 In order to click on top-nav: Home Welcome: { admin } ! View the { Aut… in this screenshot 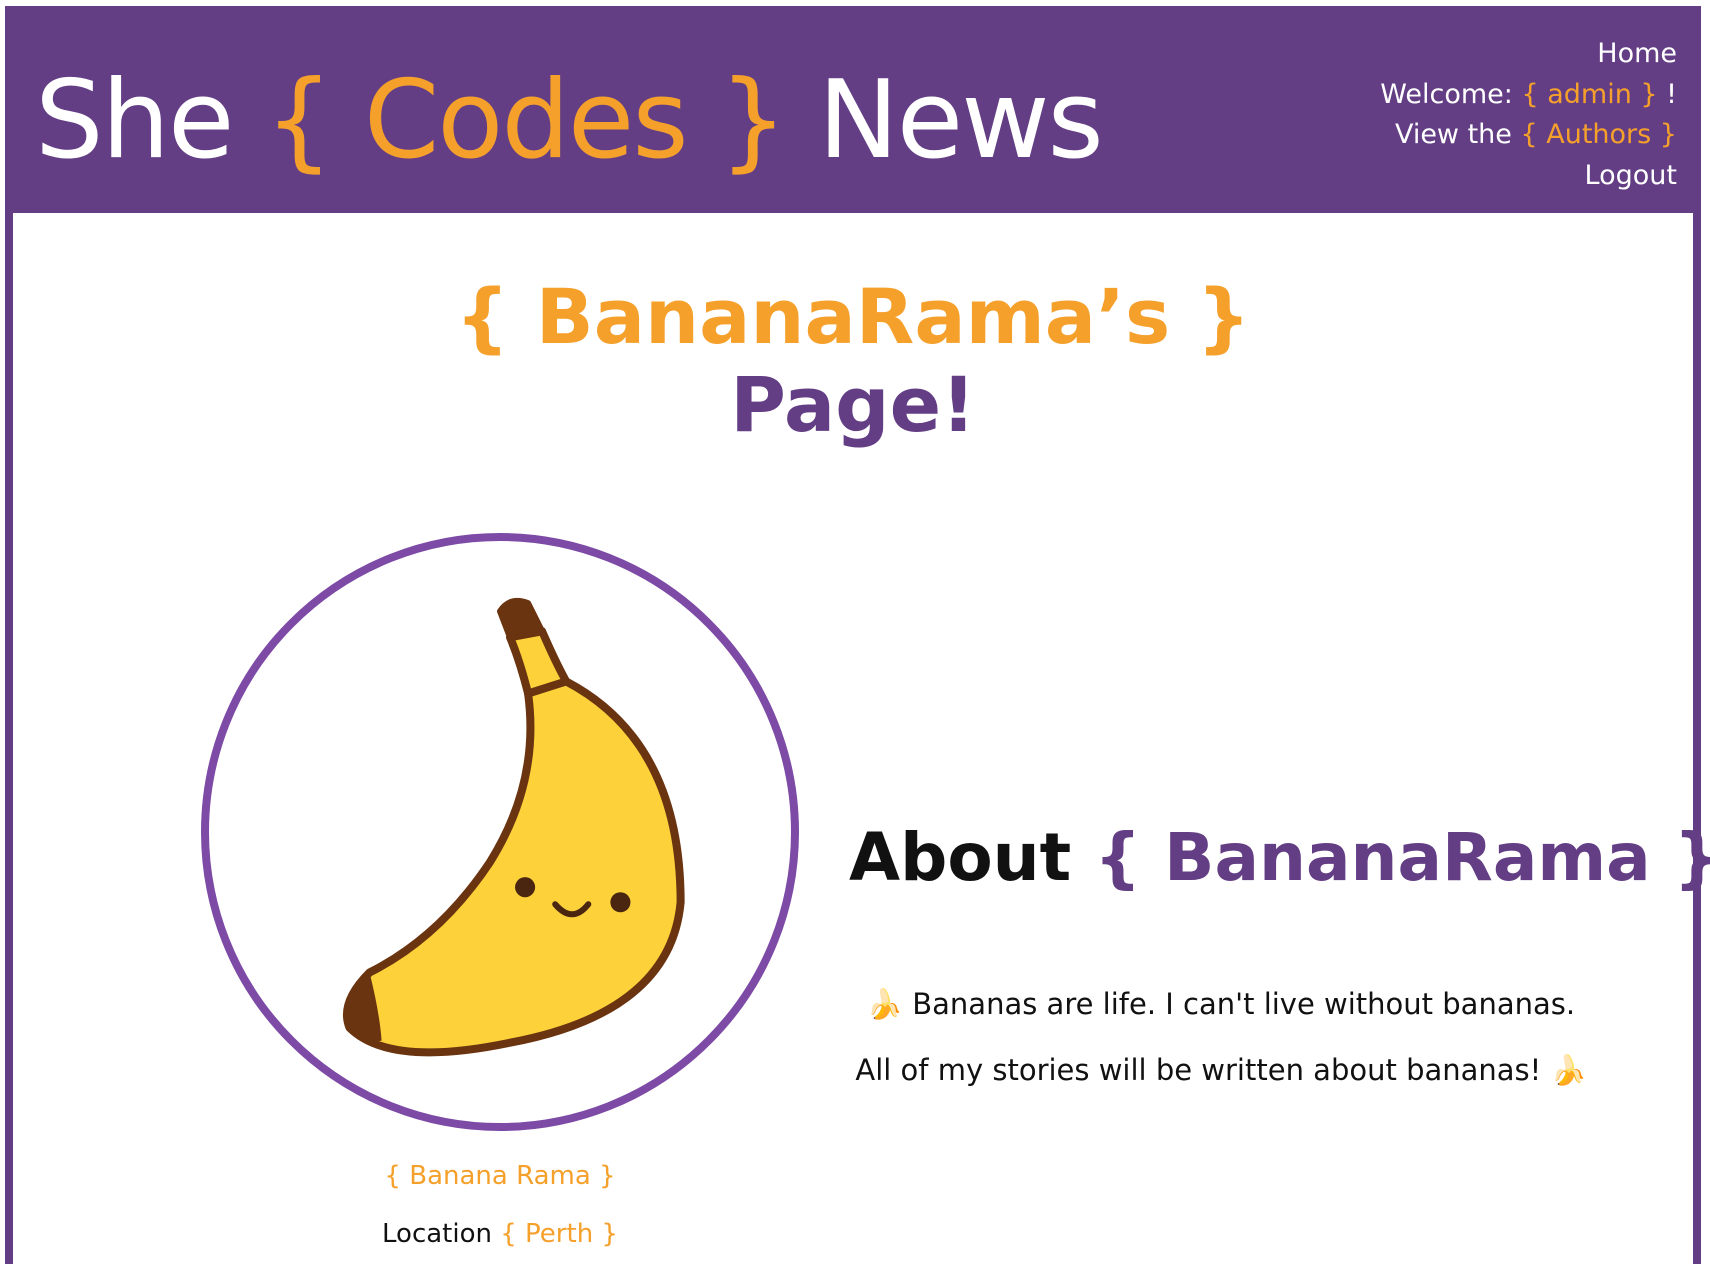, I will do `click(1528, 115)`.